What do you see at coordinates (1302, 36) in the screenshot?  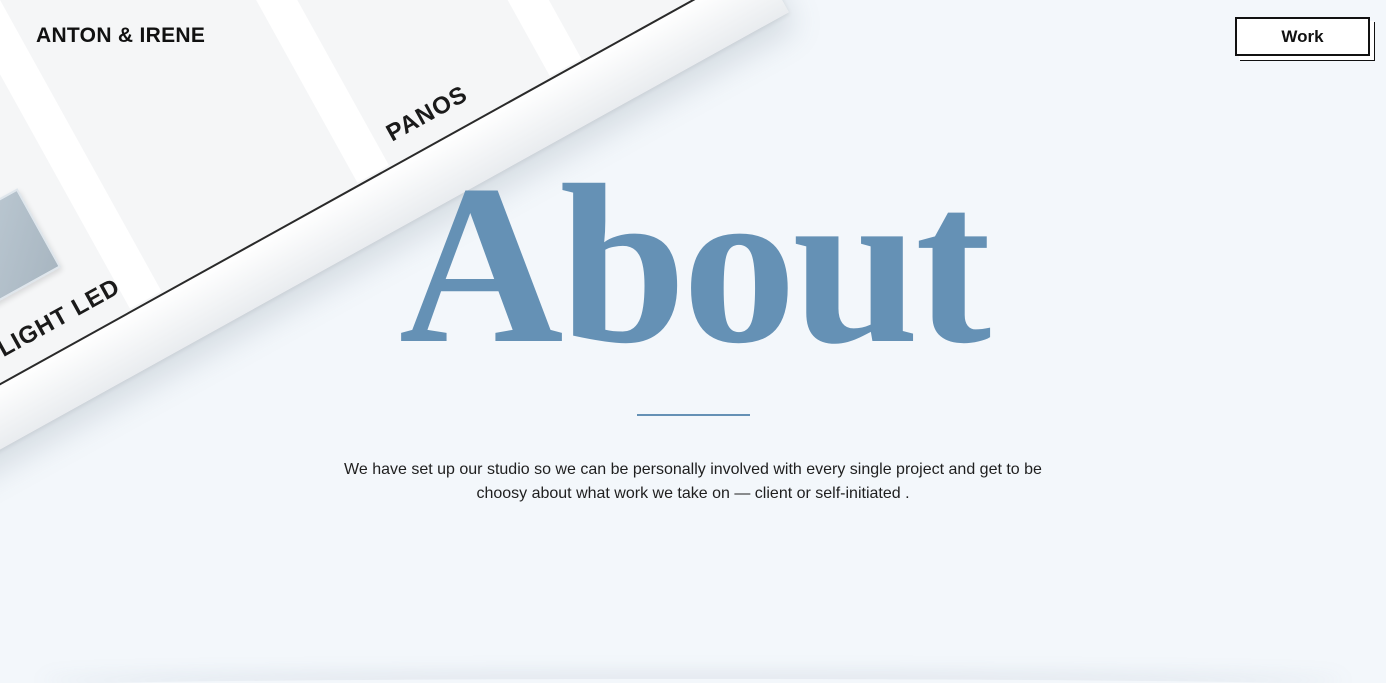 I see `work-button: Work` at bounding box center [1302, 36].